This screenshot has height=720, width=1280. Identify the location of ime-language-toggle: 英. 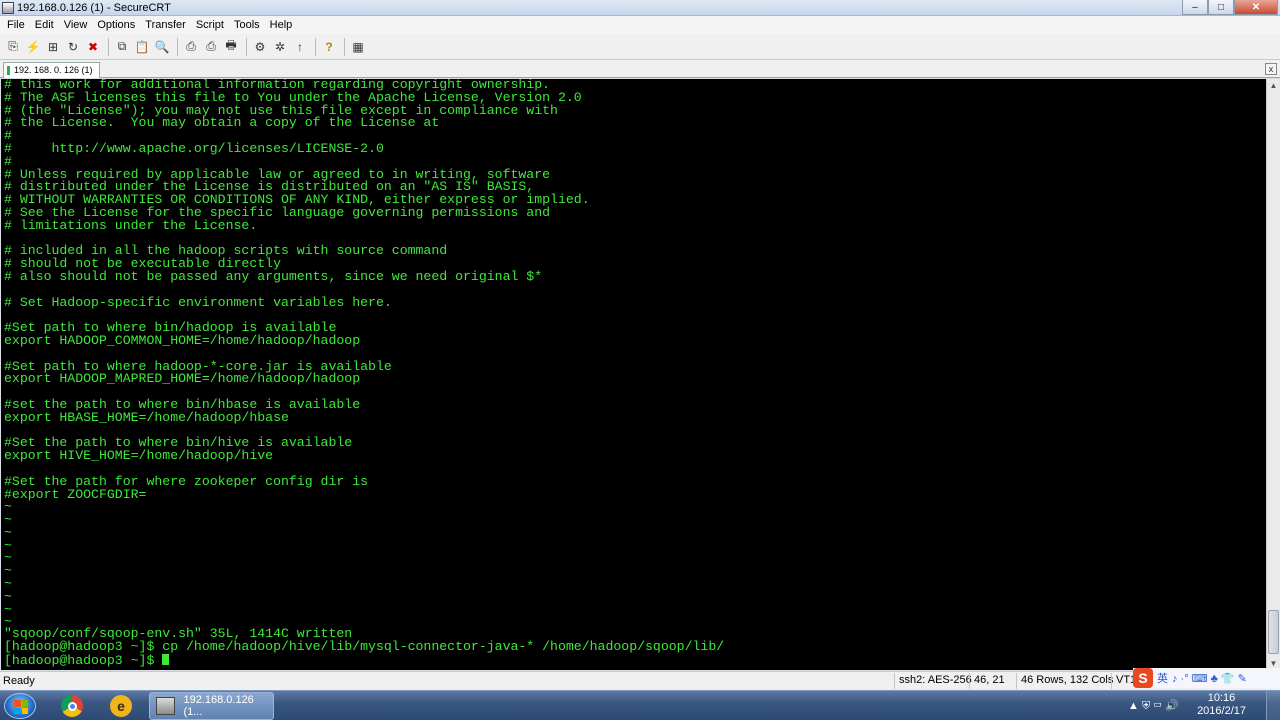
(1162, 678).